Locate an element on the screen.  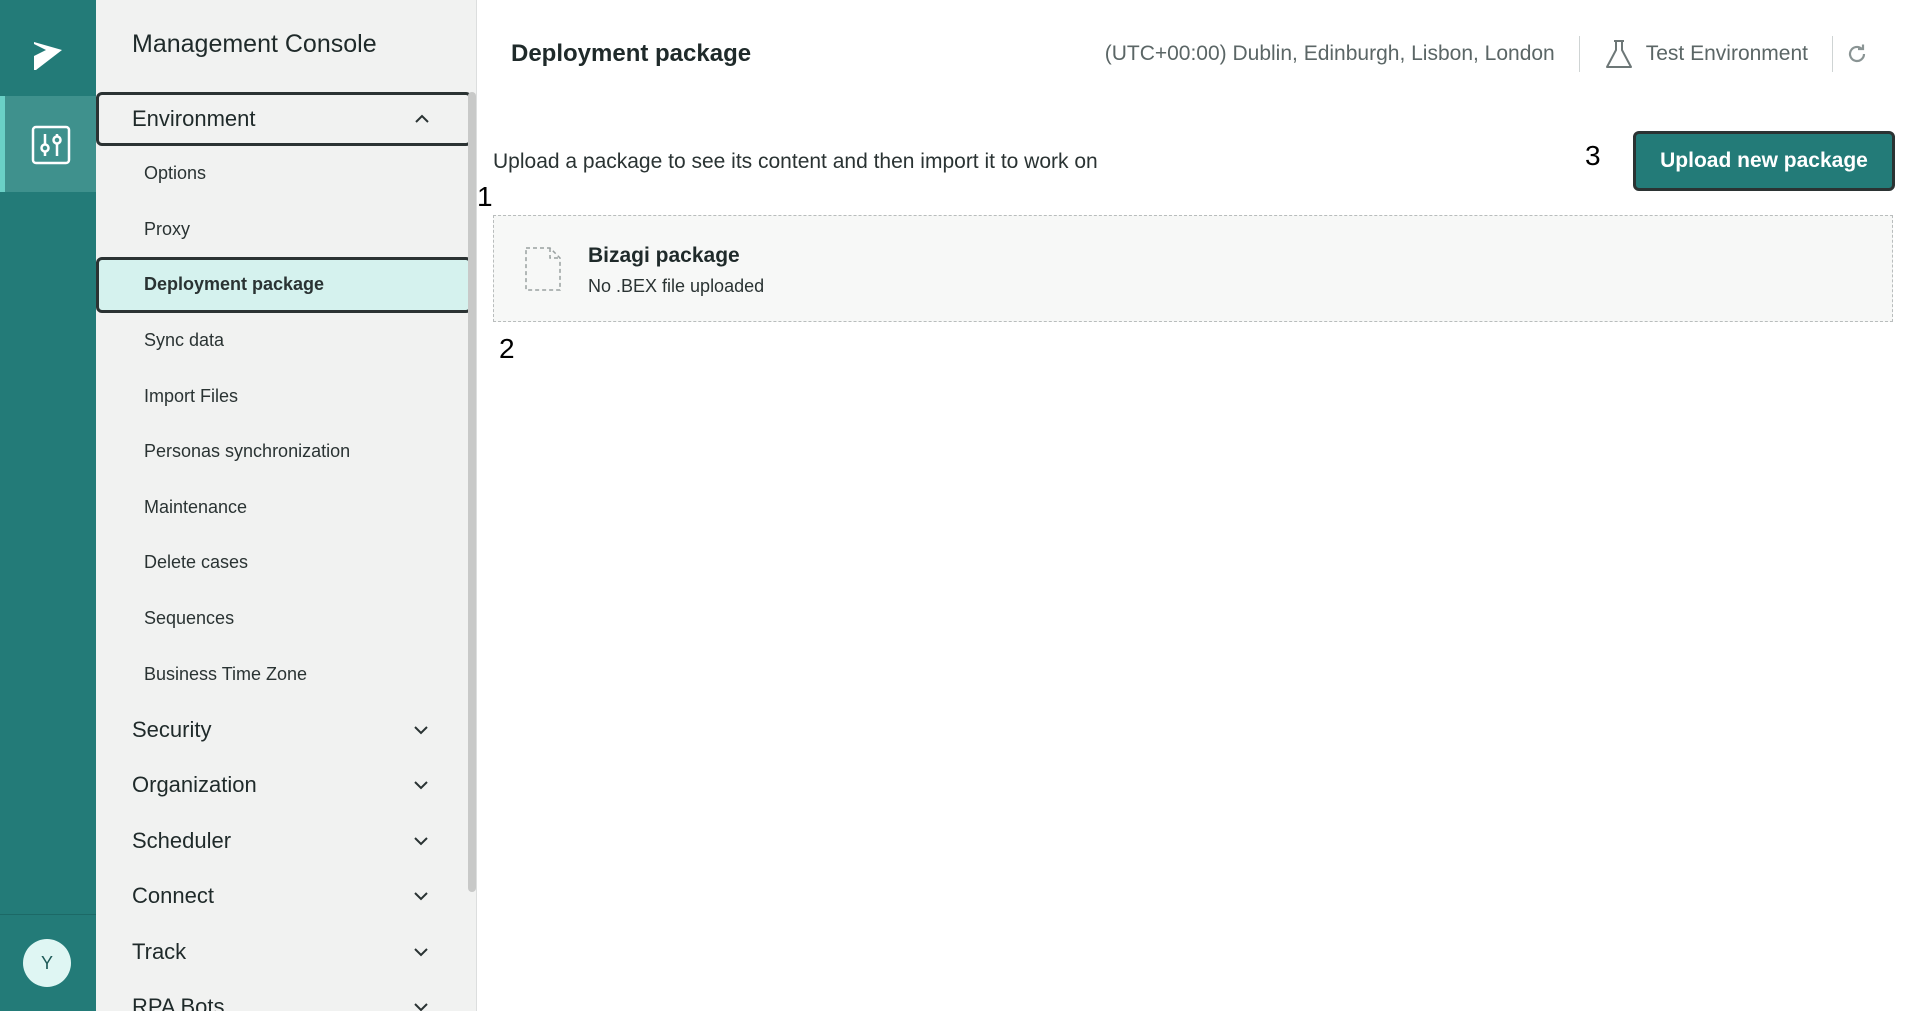
package-card: Bizagi package No .BEX file uploaded is located at coordinates (1193, 268).